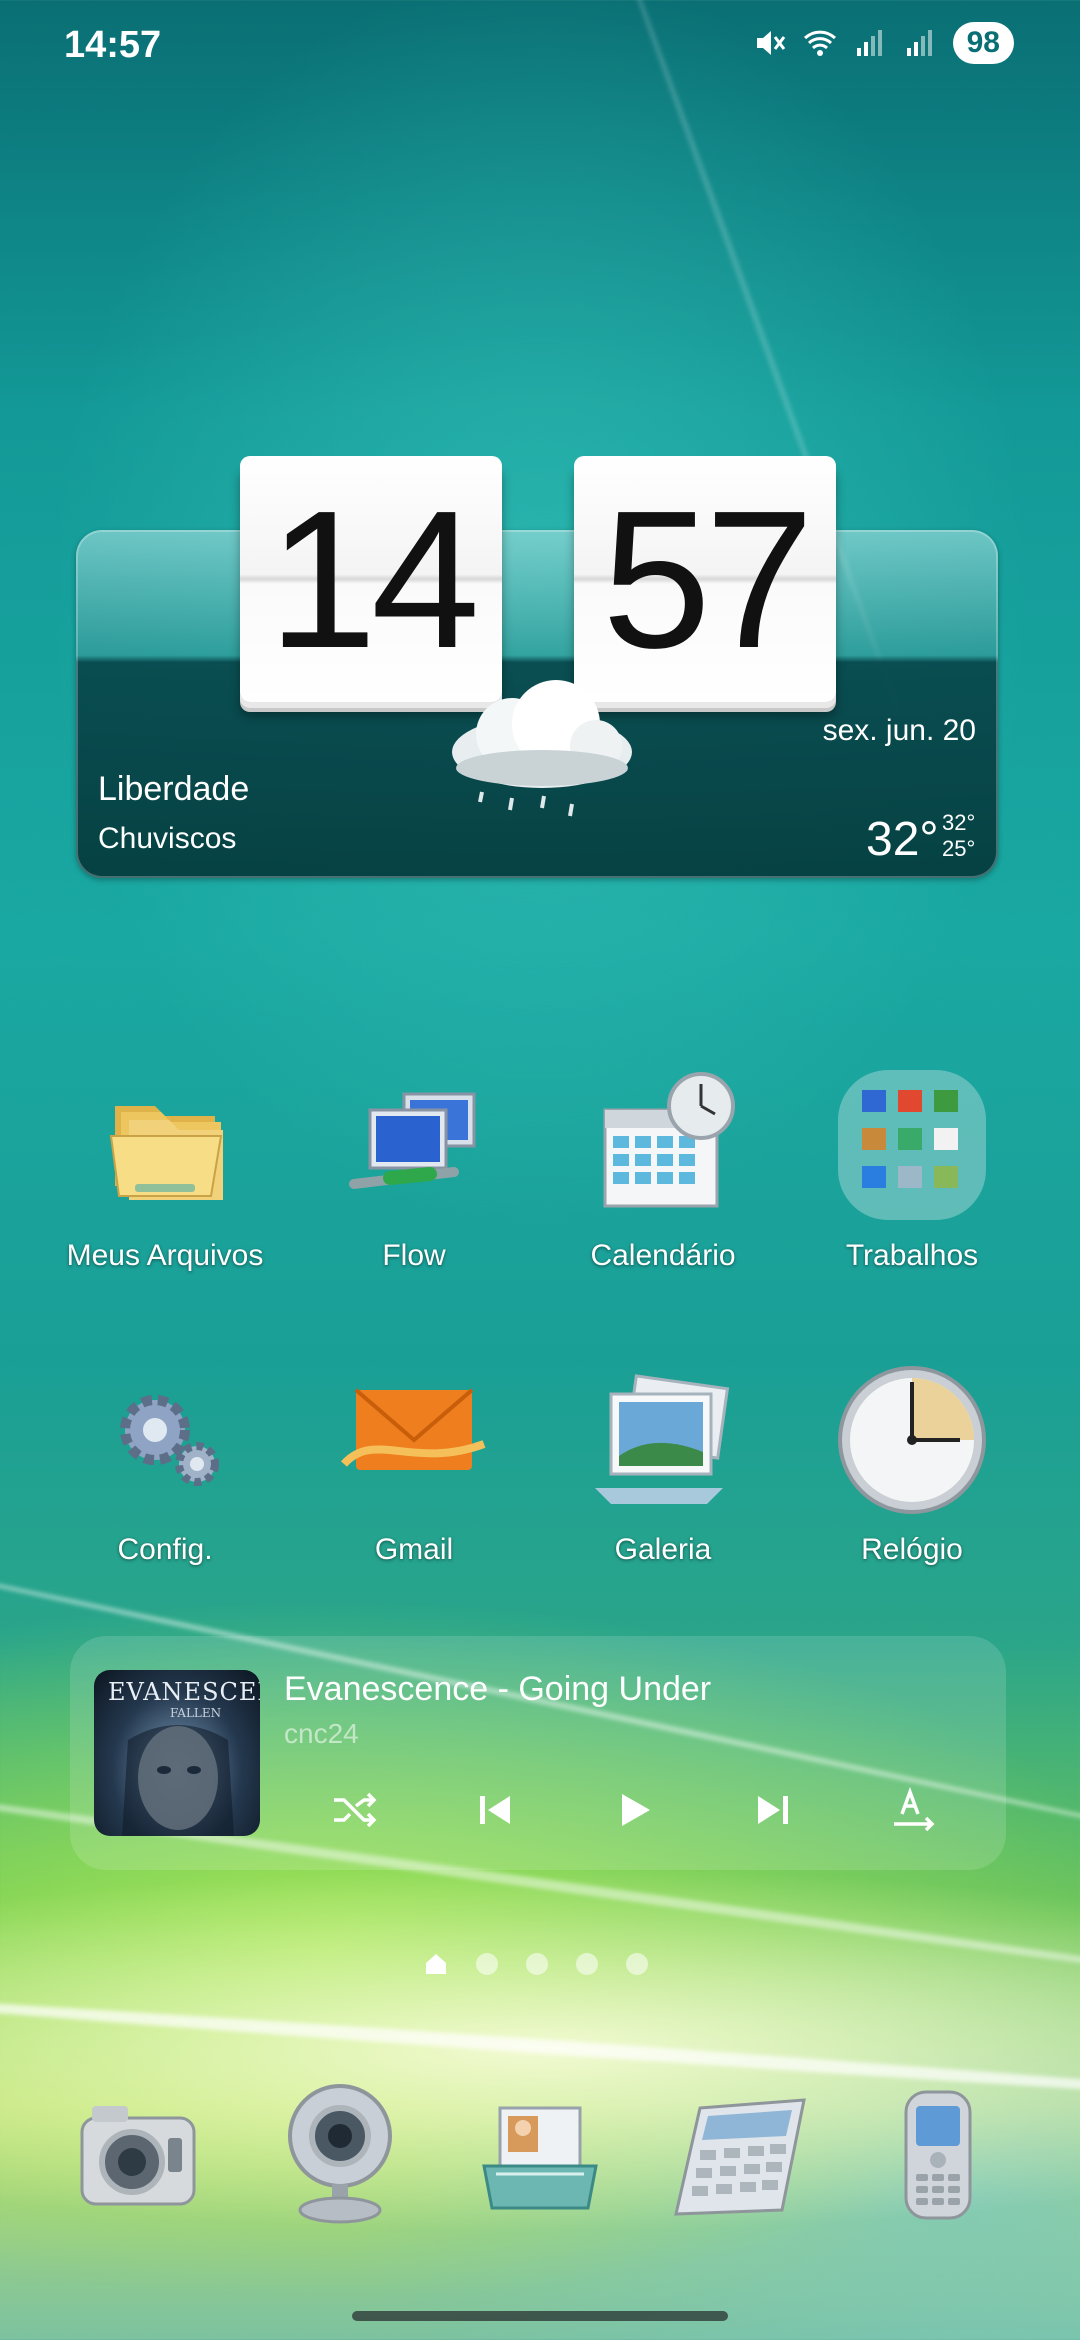  I want to click on wifi-icon, so click(819, 43).